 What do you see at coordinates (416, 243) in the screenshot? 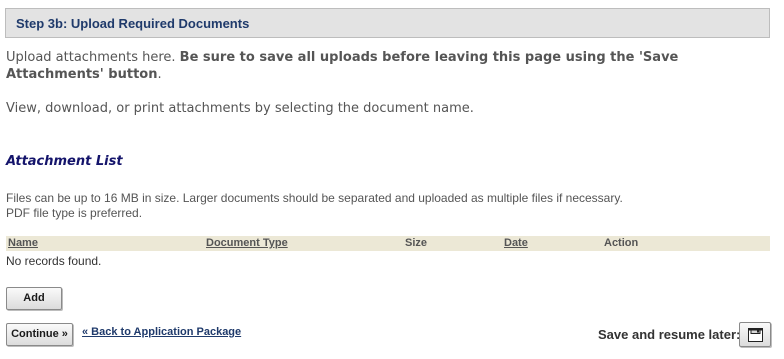
I see `column-header-size: Size` at bounding box center [416, 243].